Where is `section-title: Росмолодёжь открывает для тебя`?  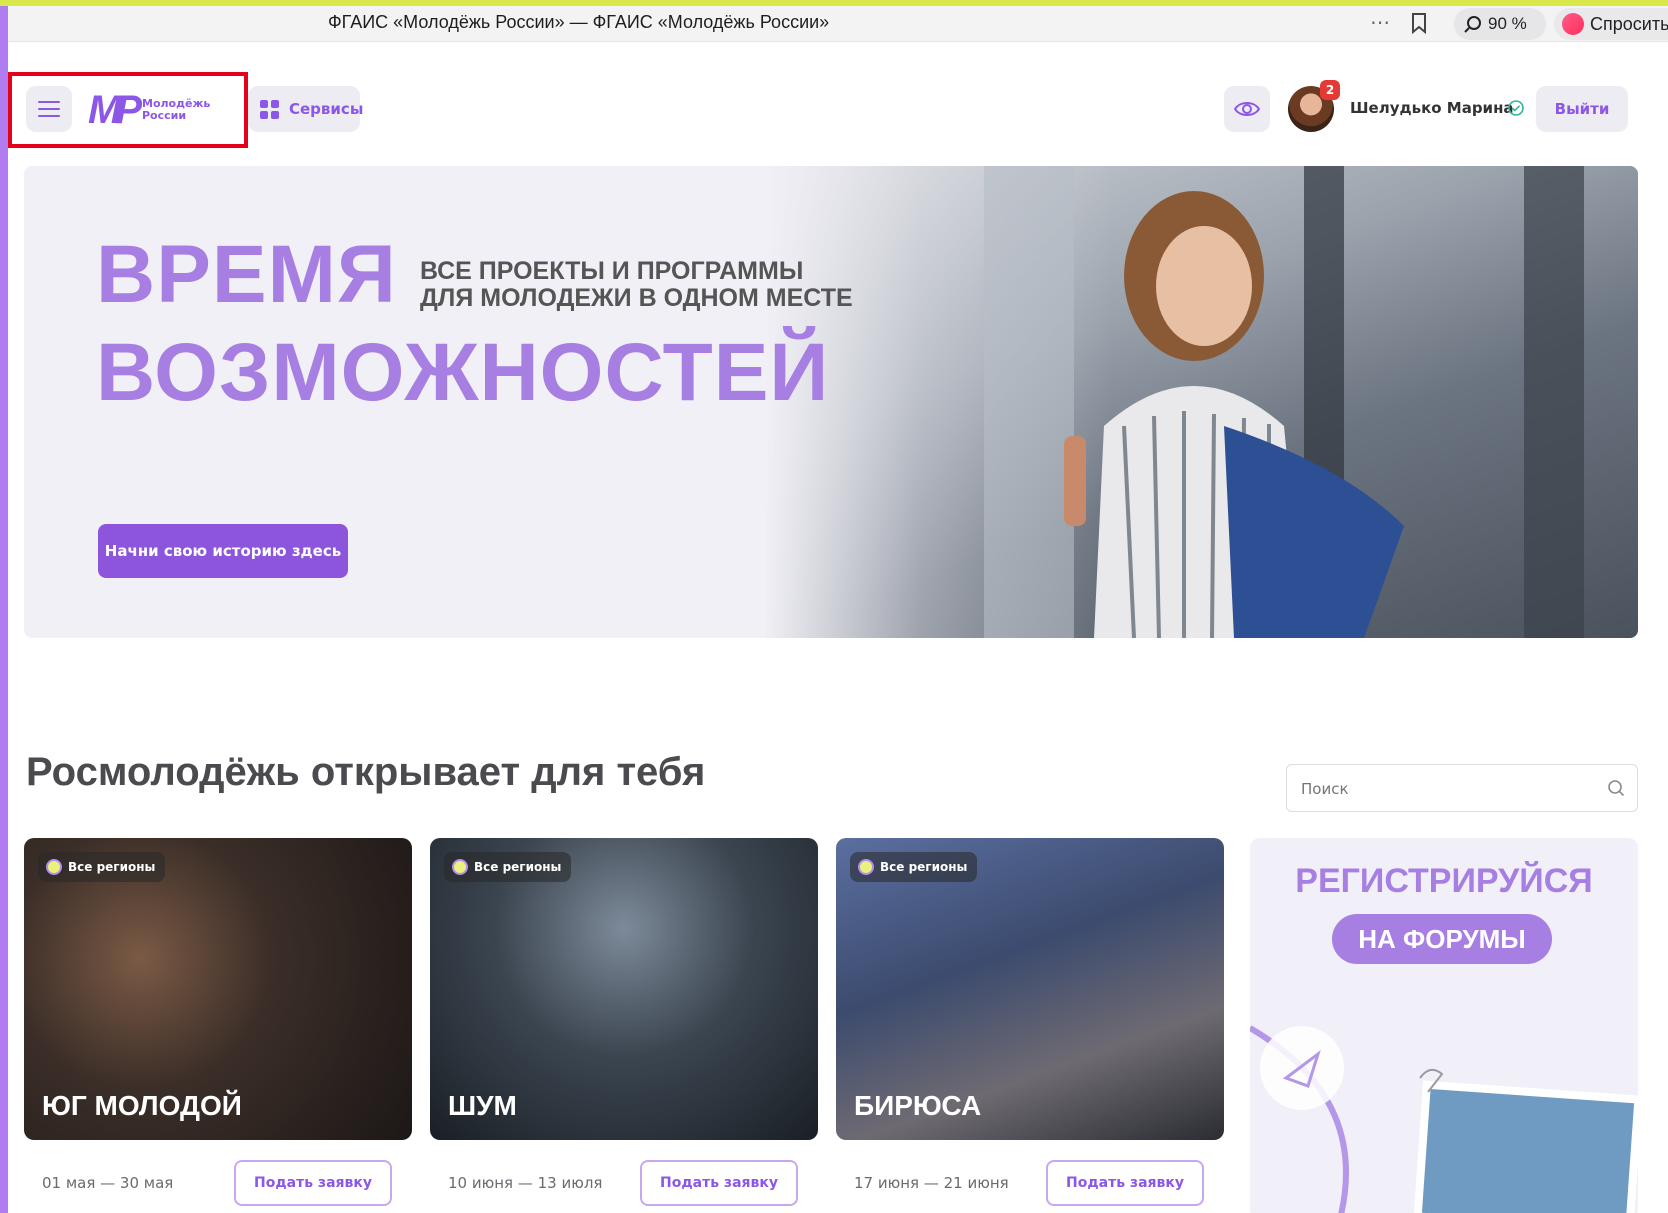 section-title: Росмолодёжь открывает для тебя is located at coordinates (366, 772).